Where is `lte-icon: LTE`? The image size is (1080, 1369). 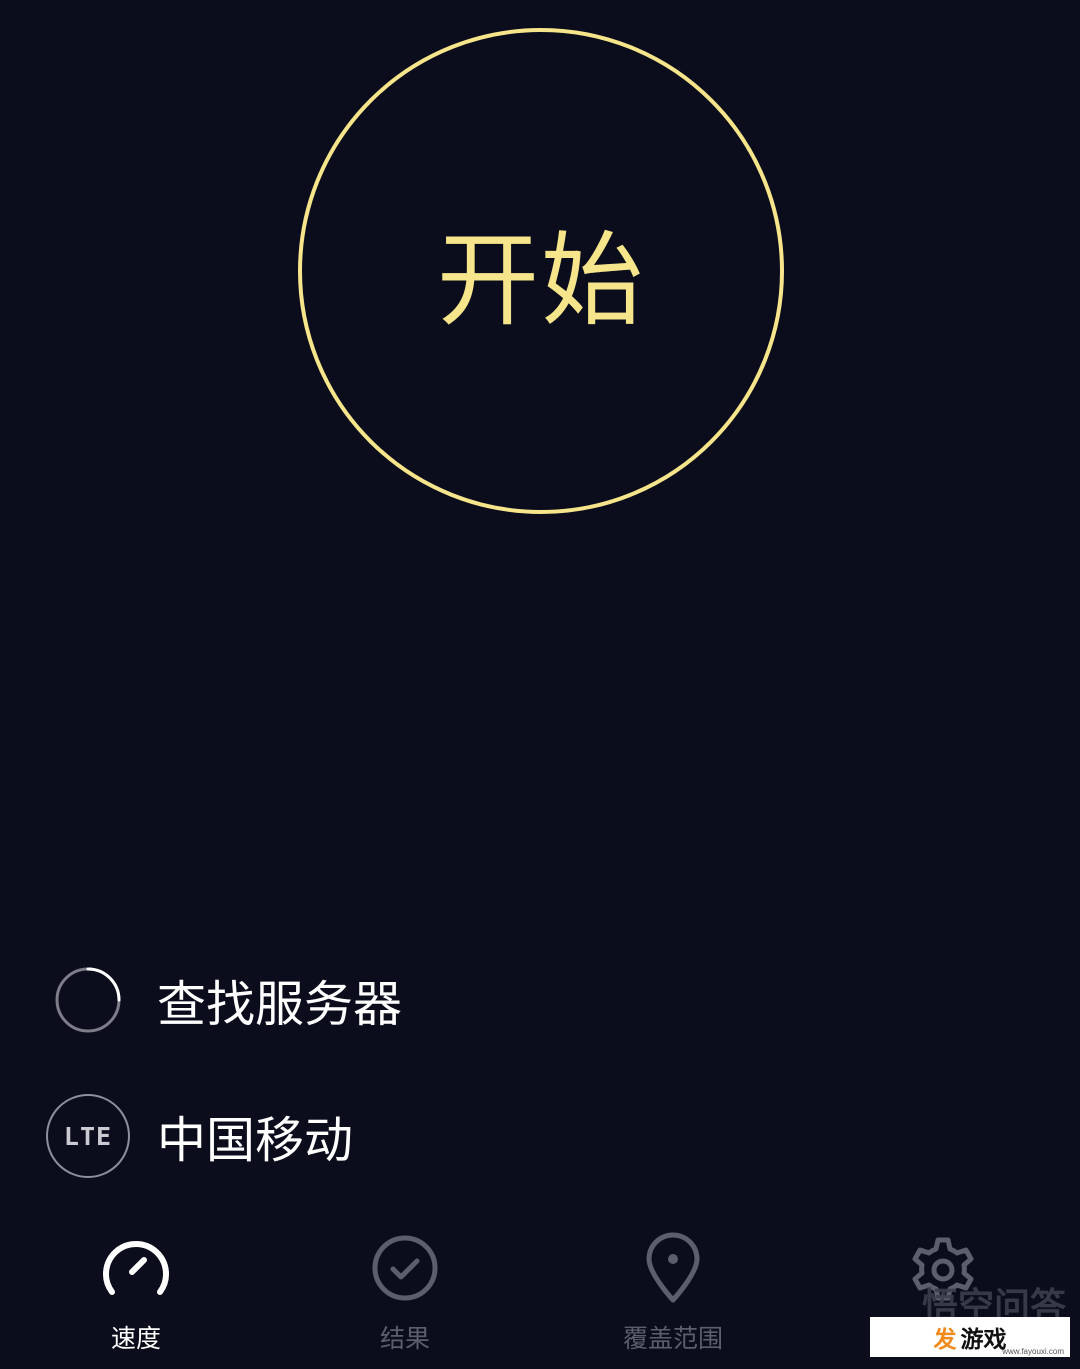 lte-icon: LTE is located at coordinates (88, 1136).